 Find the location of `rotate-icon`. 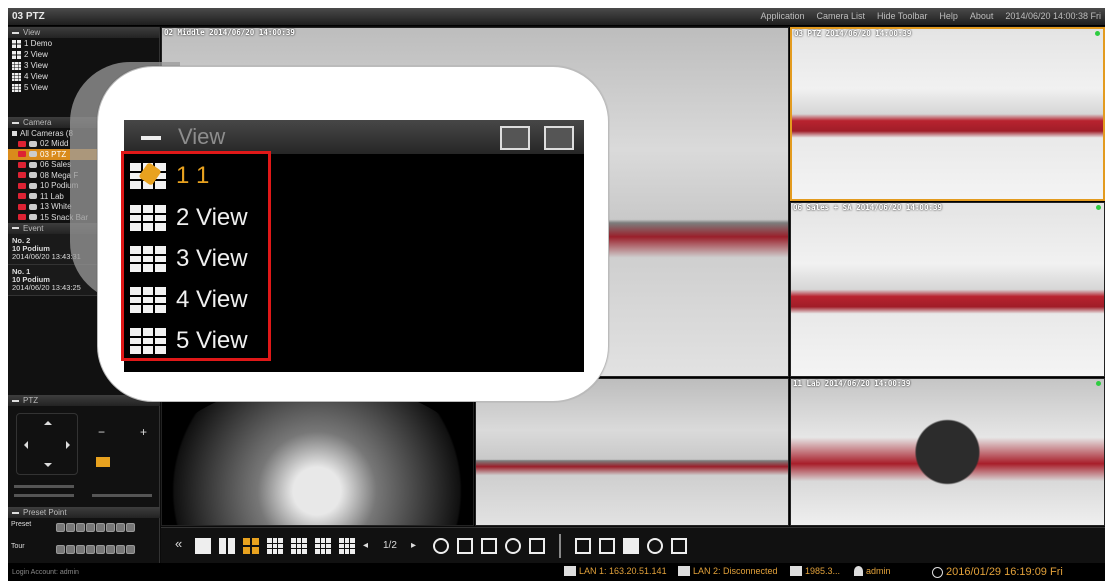

rotate-icon is located at coordinates (655, 546).